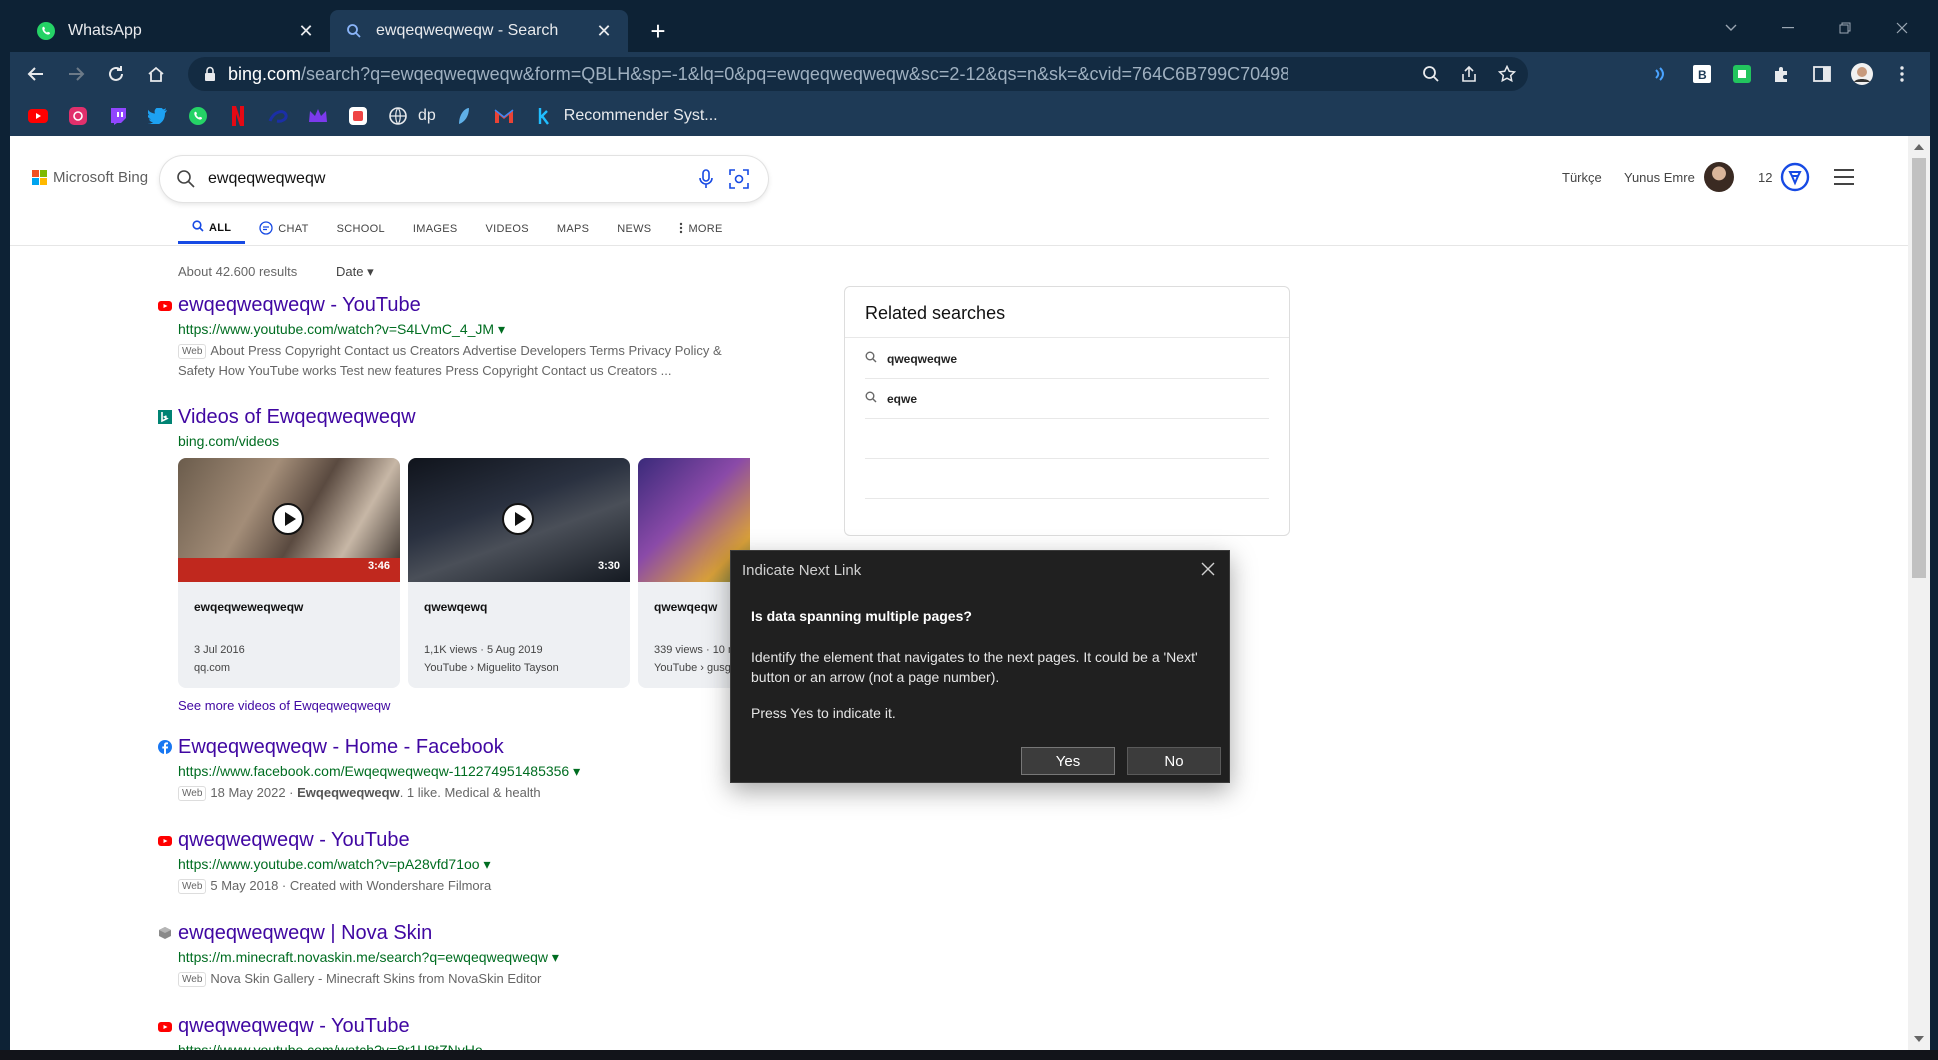 Image resolution: width=1938 pixels, height=1060 pixels. I want to click on bookmark-instagram, so click(78, 116).